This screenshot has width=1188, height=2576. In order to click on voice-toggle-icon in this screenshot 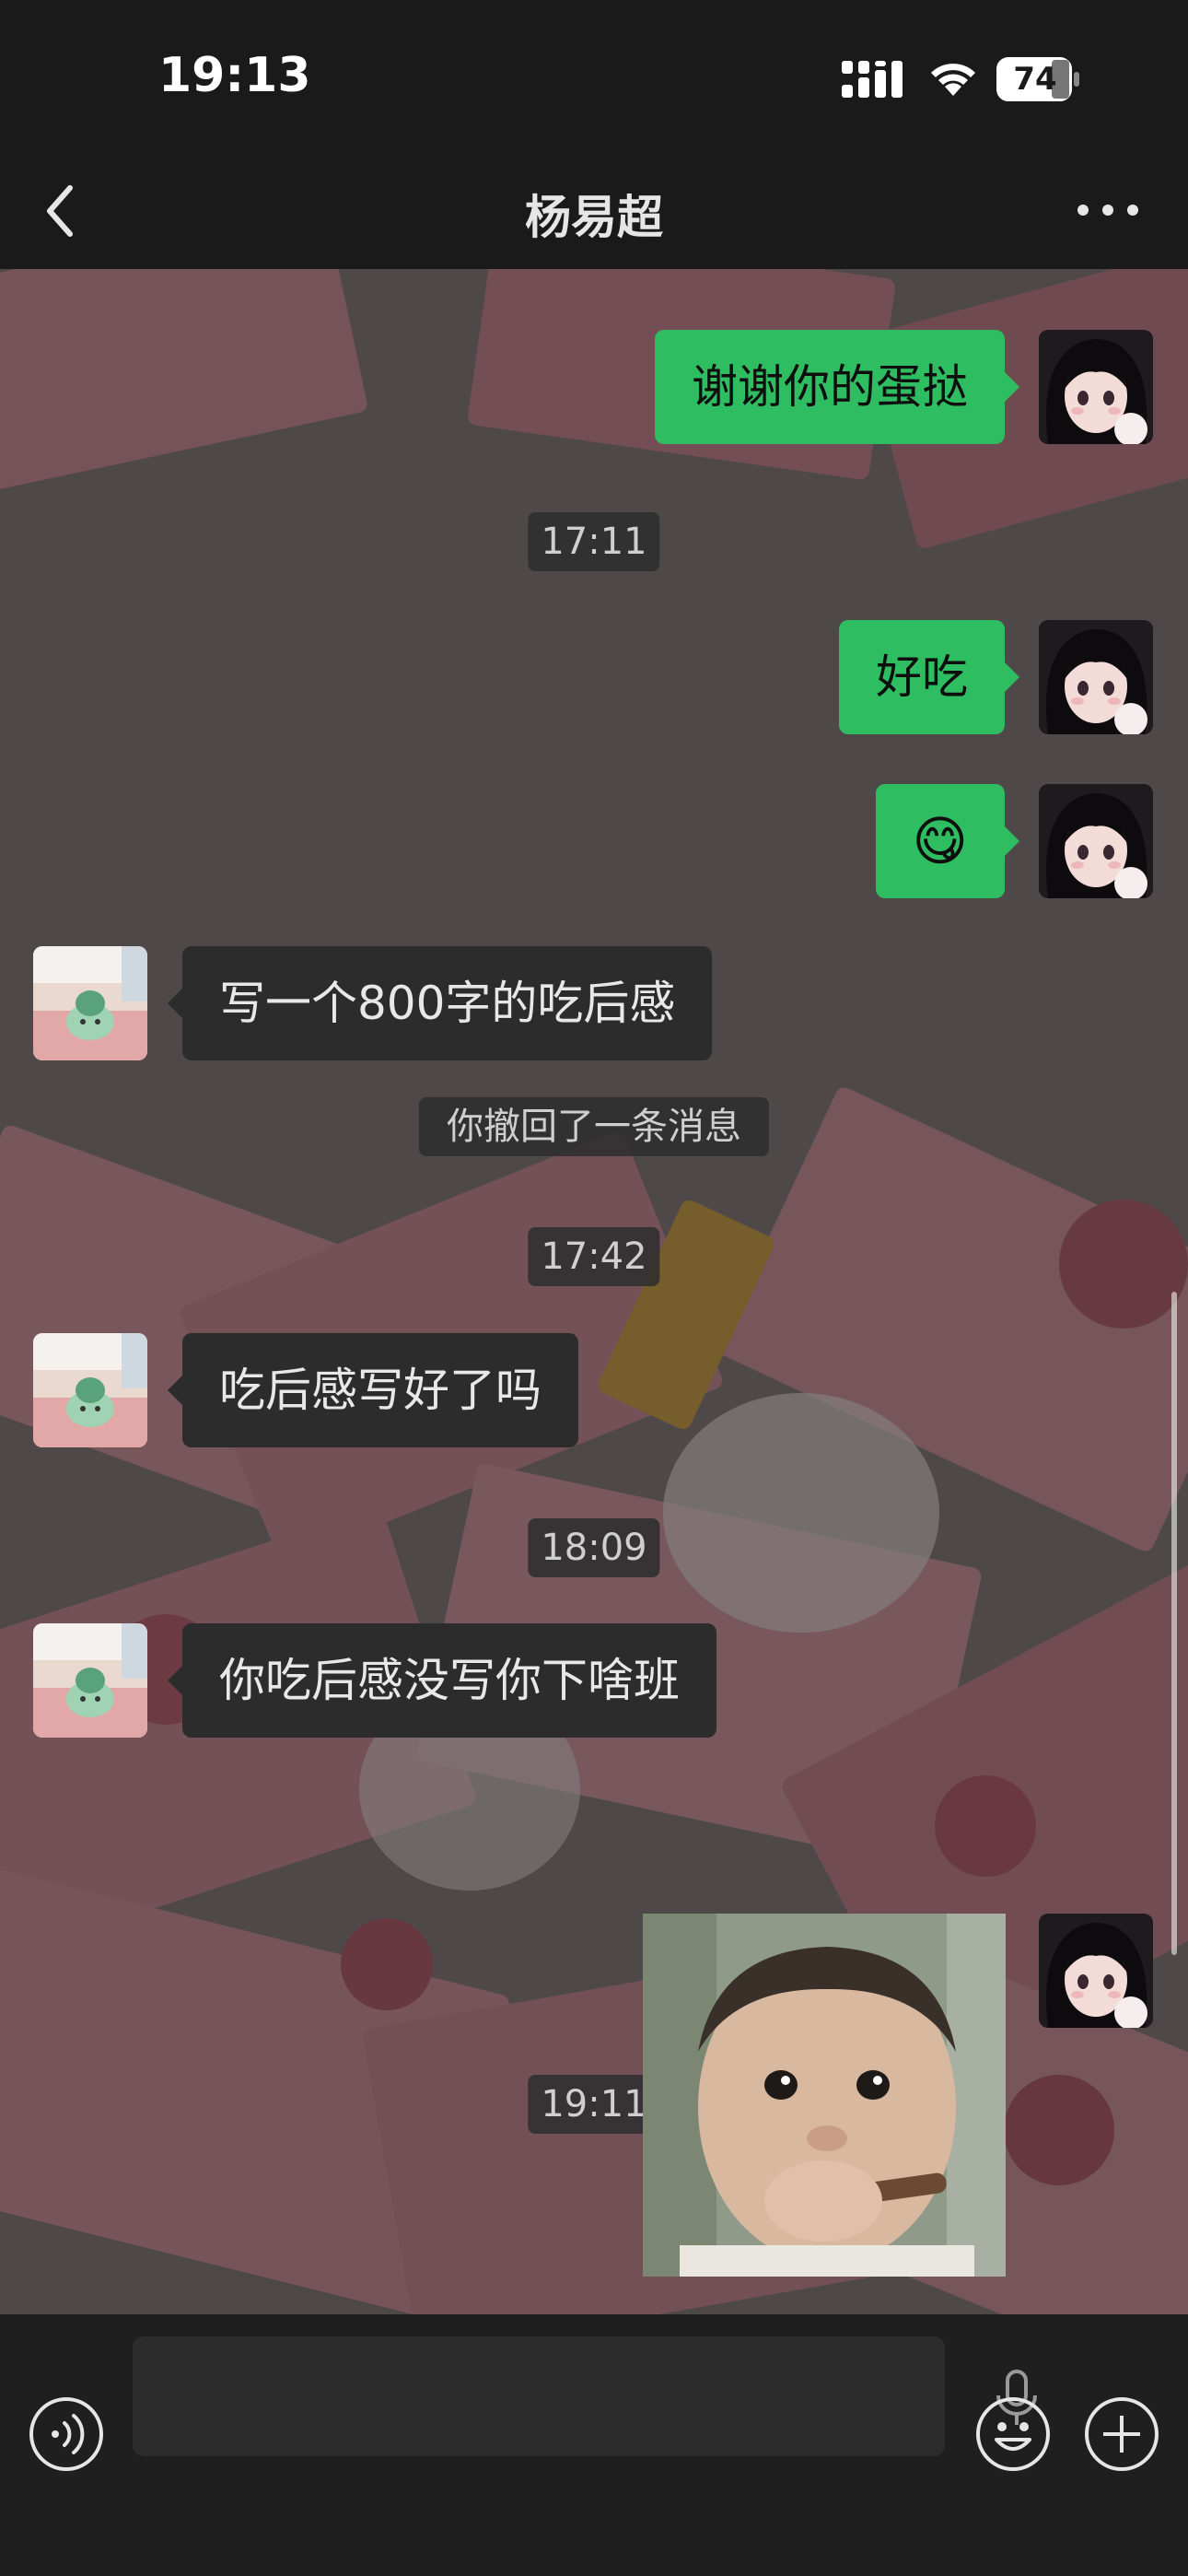, I will do `click(66, 2434)`.